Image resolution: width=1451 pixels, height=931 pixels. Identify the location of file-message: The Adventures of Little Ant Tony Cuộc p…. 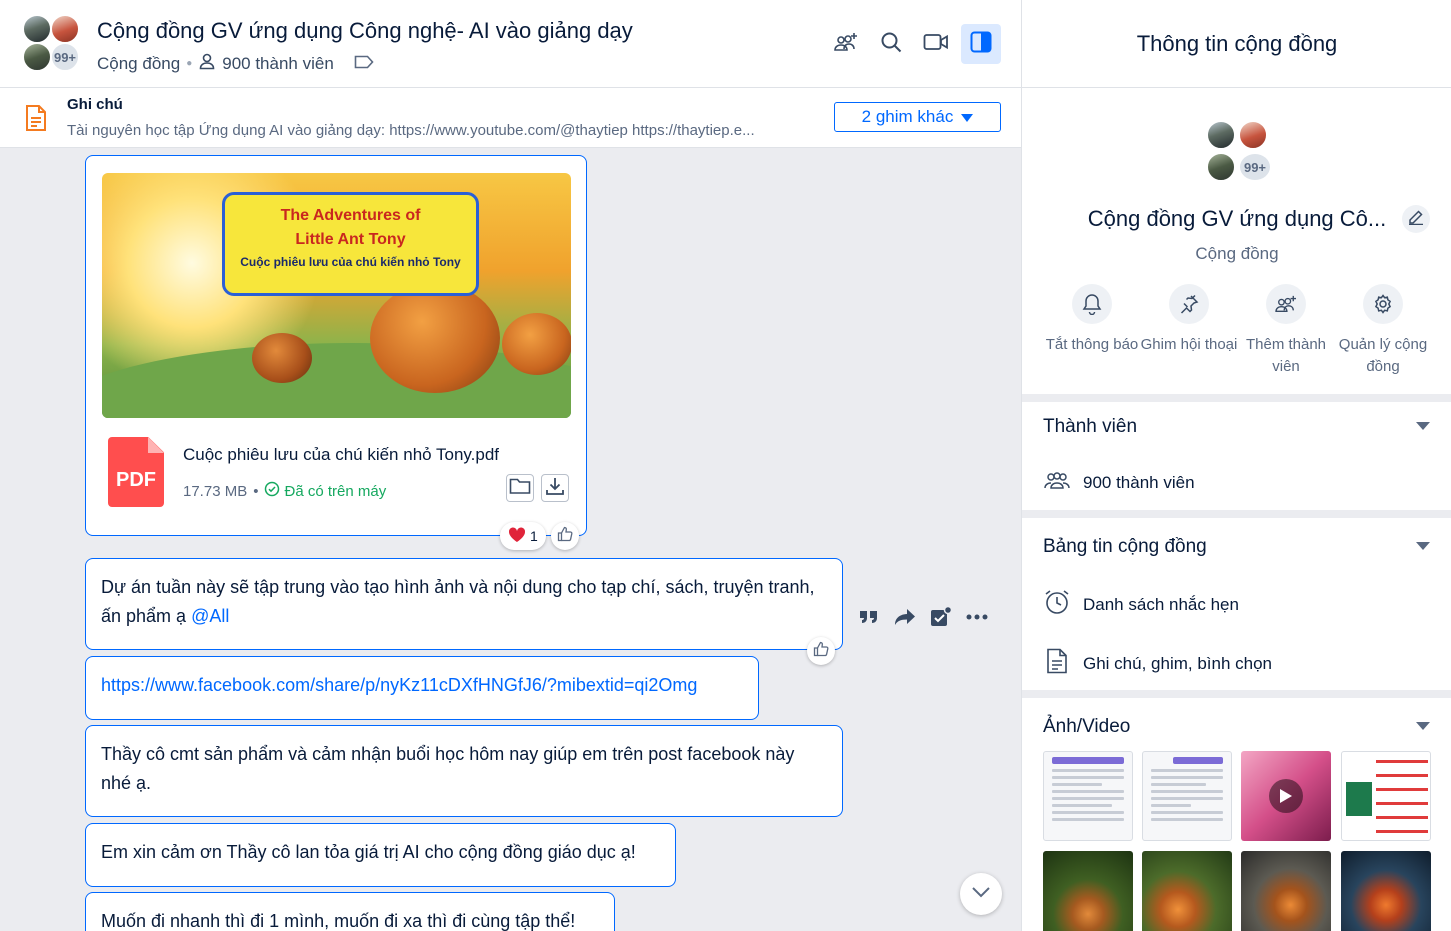
(336, 345).